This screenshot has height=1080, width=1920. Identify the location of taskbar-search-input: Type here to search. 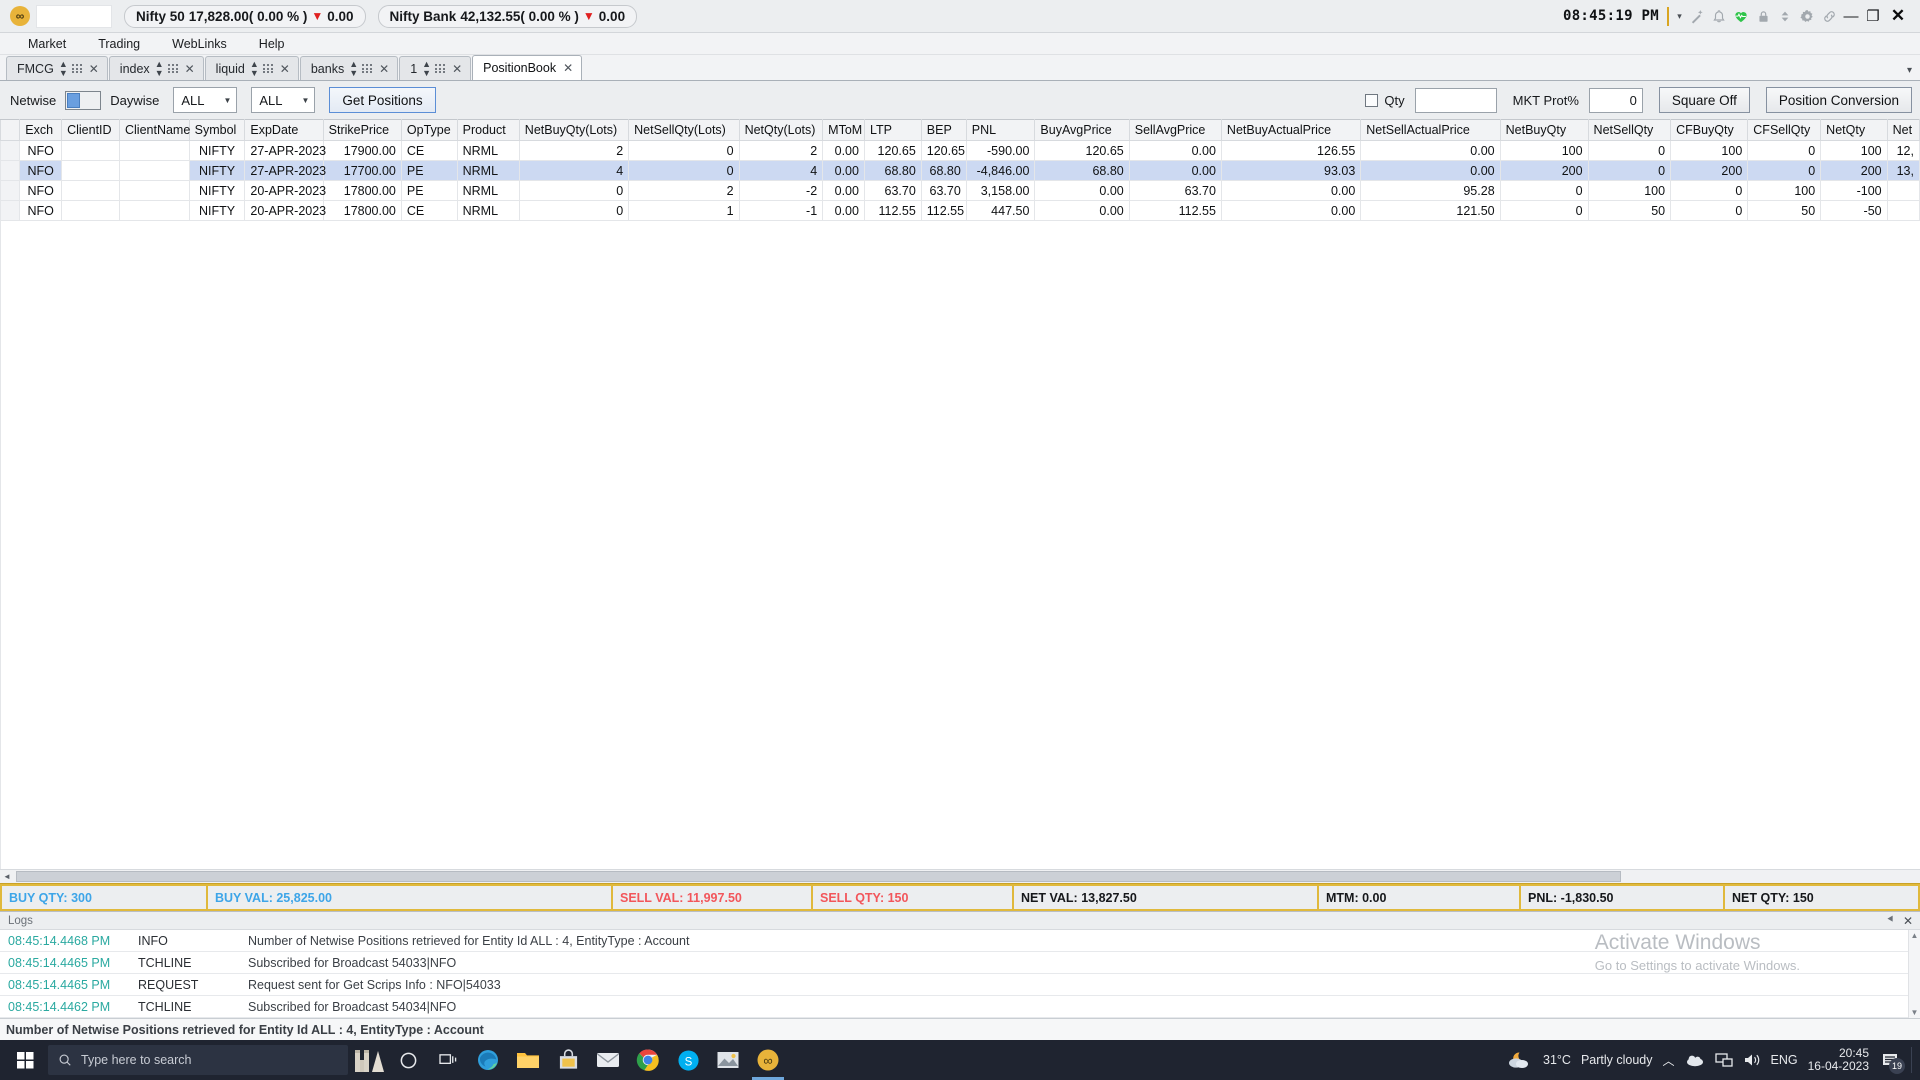
(198, 1060).